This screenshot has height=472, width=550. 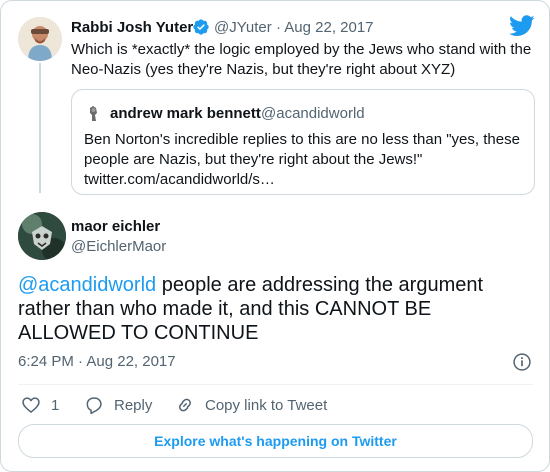 I want to click on parent-date: Aug 22, 2017, so click(x=329, y=27).